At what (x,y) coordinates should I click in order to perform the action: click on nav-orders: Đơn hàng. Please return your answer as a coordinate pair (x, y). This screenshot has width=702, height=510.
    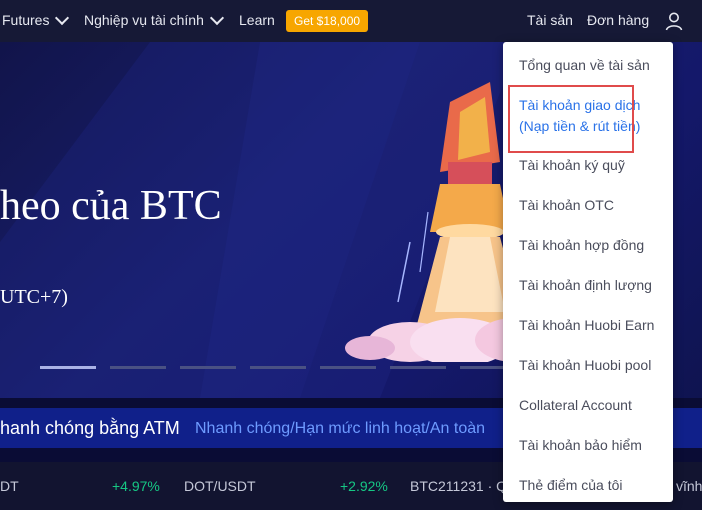
    Looking at the image, I should click on (618, 20).